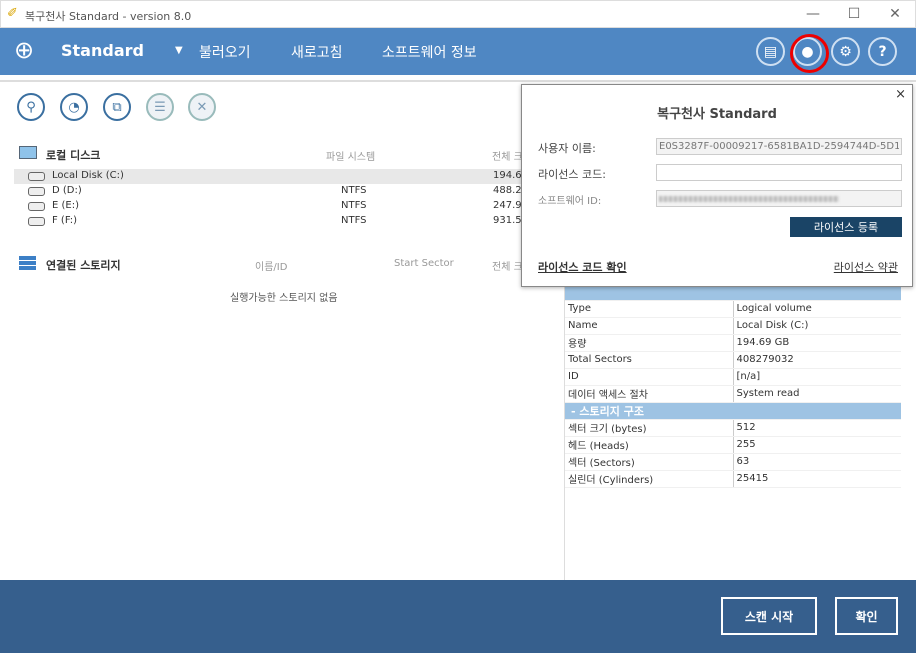 The height and width of the screenshot is (653, 916). I want to click on property-row: 헤드 (Heads) 255, so click(733, 445).